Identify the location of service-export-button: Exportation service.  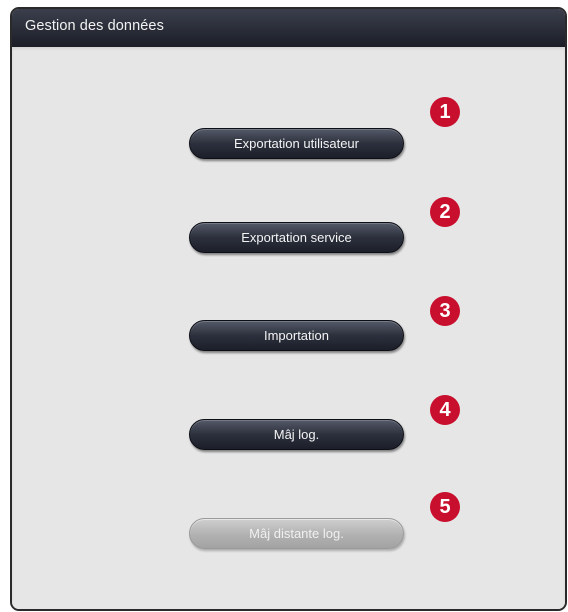
(296, 237).